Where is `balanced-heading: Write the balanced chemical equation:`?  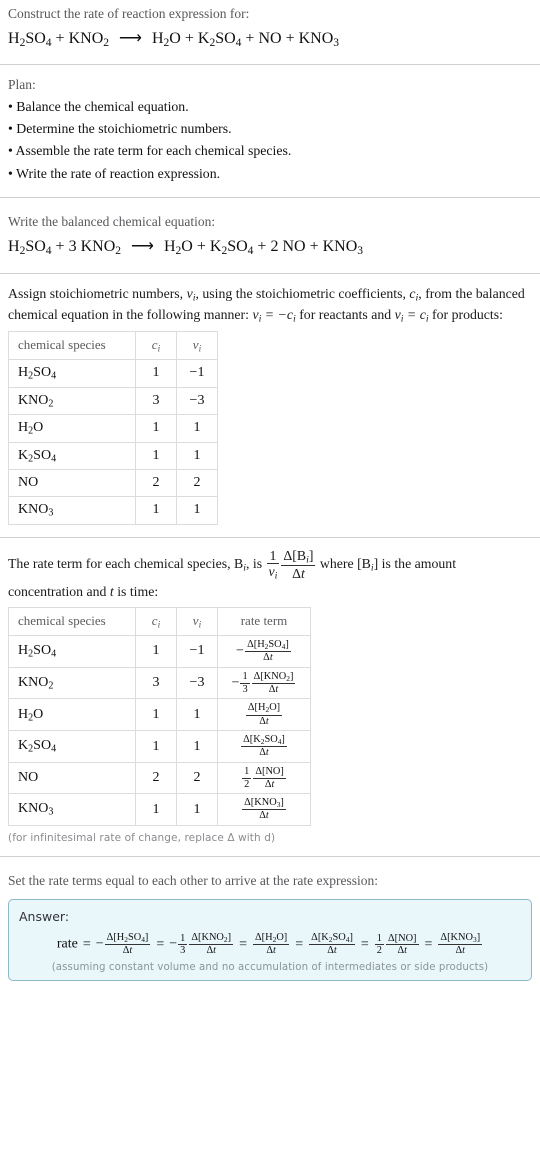
balanced-heading: Write the balanced chemical equation: is located at coordinates (112, 222).